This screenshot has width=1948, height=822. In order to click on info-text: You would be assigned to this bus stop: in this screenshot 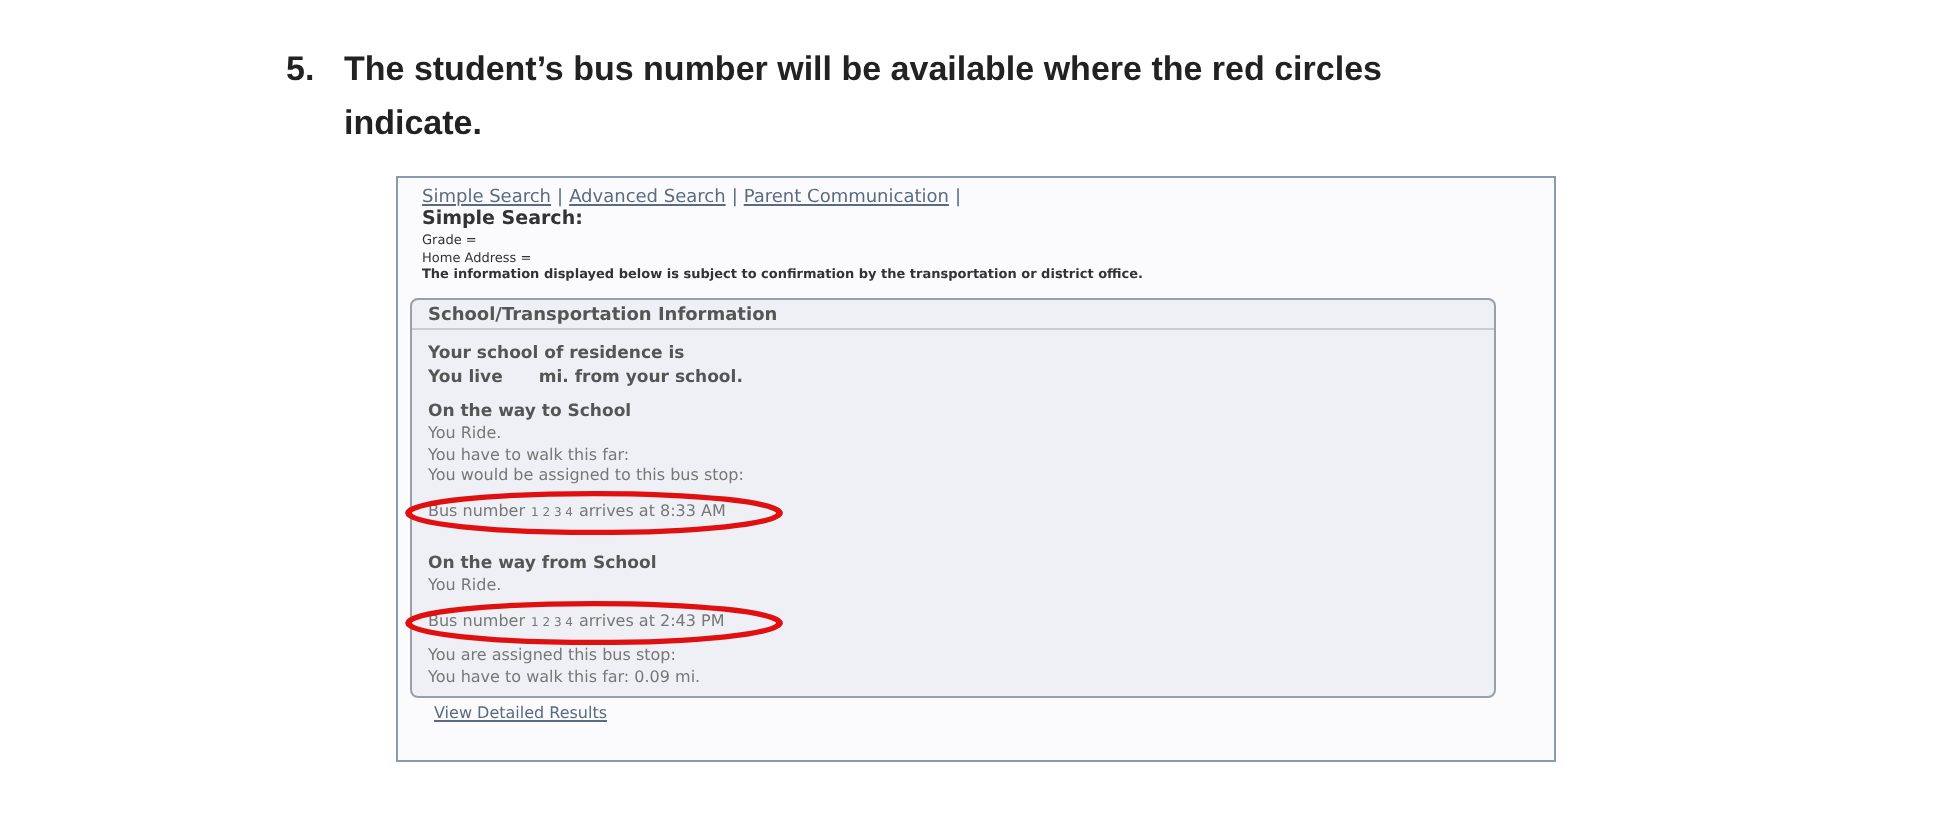, I will do `click(587, 476)`.